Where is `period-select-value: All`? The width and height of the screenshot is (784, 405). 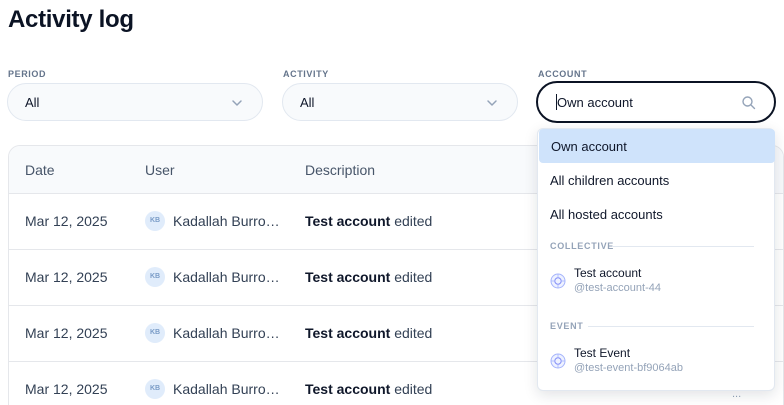
period-select-value: All is located at coordinates (32, 102).